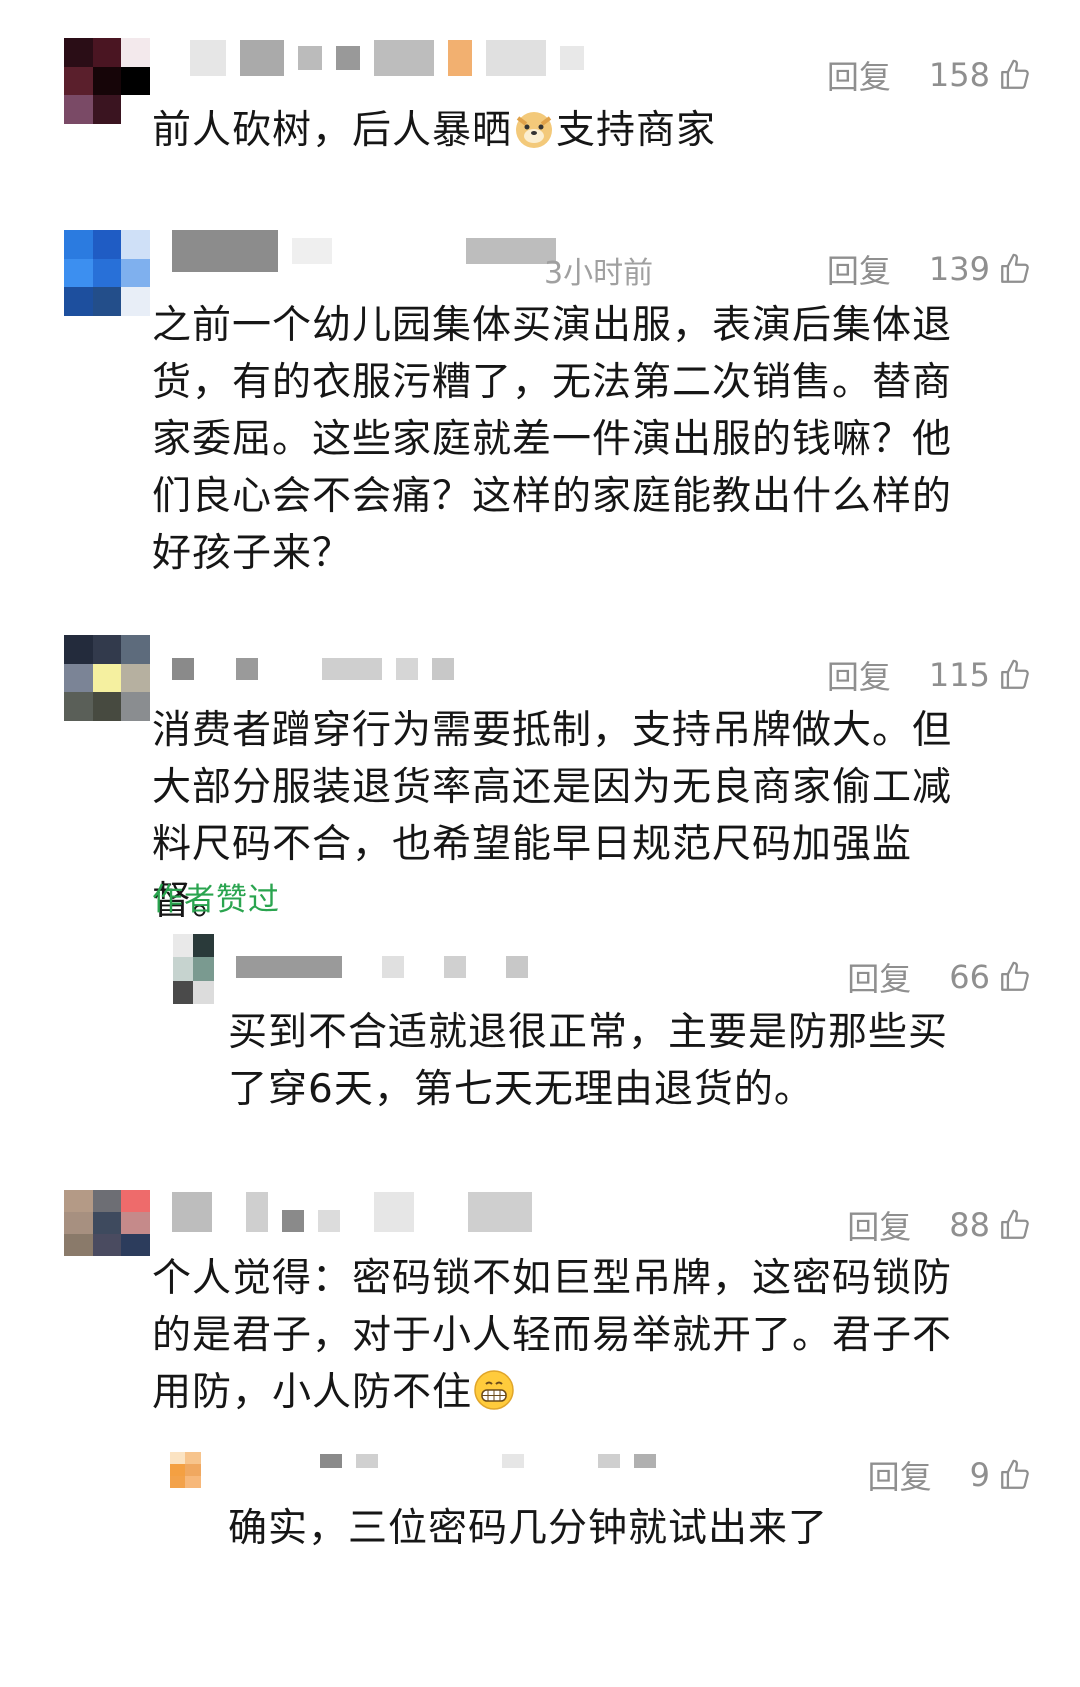 Image resolution: width=1080 pixels, height=1687 pixels. I want to click on comment-actions: 回复 139, so click(929, 269).